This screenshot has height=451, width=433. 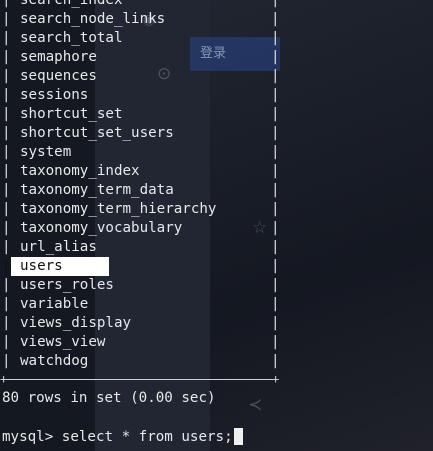 I want to click on table-cell: shortcut_set_users, so click(x=97, y=133).